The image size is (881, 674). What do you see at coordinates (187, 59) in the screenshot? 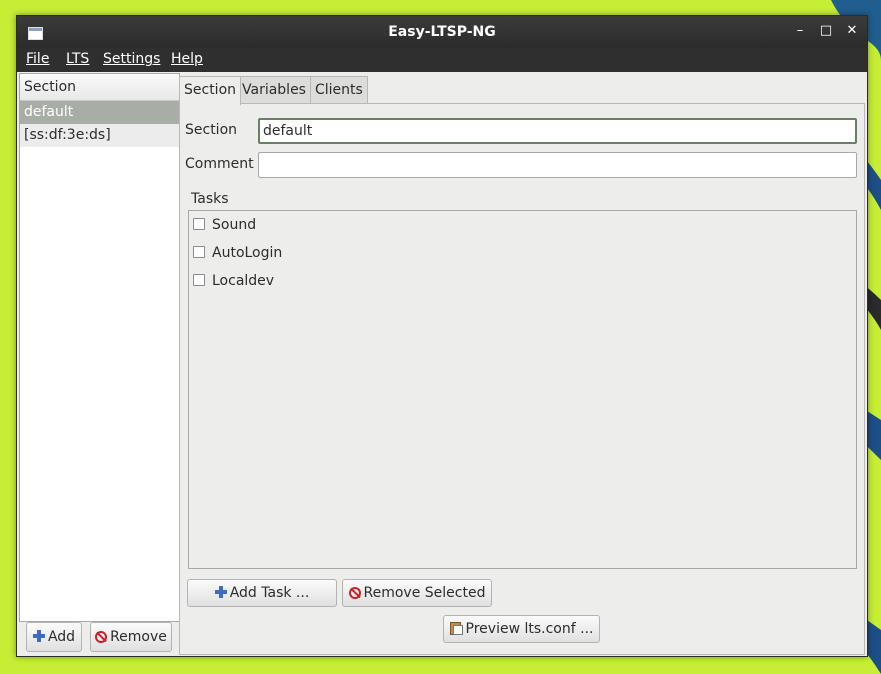
I see `menu-help: Help` at bounding box center [187, 59].